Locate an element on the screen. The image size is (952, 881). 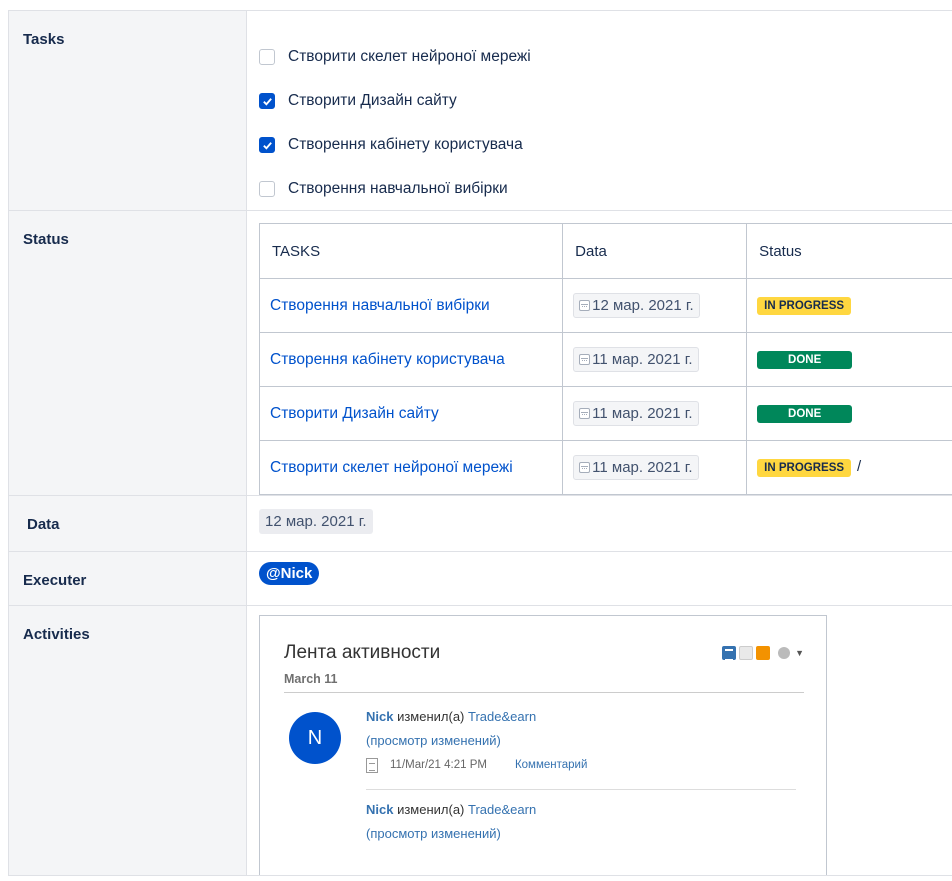
column-header-data: Data is located at coordinates (655, 251).